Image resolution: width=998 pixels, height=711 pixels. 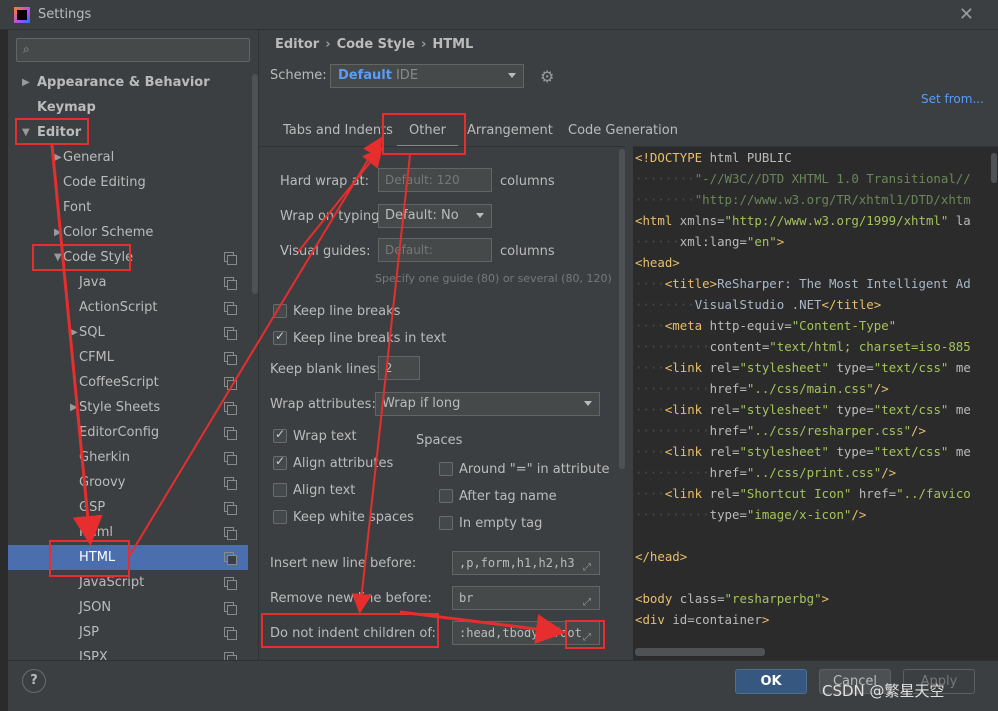 I want to click on keep-blank-lines-input: 2, so click(x=399, y=368).